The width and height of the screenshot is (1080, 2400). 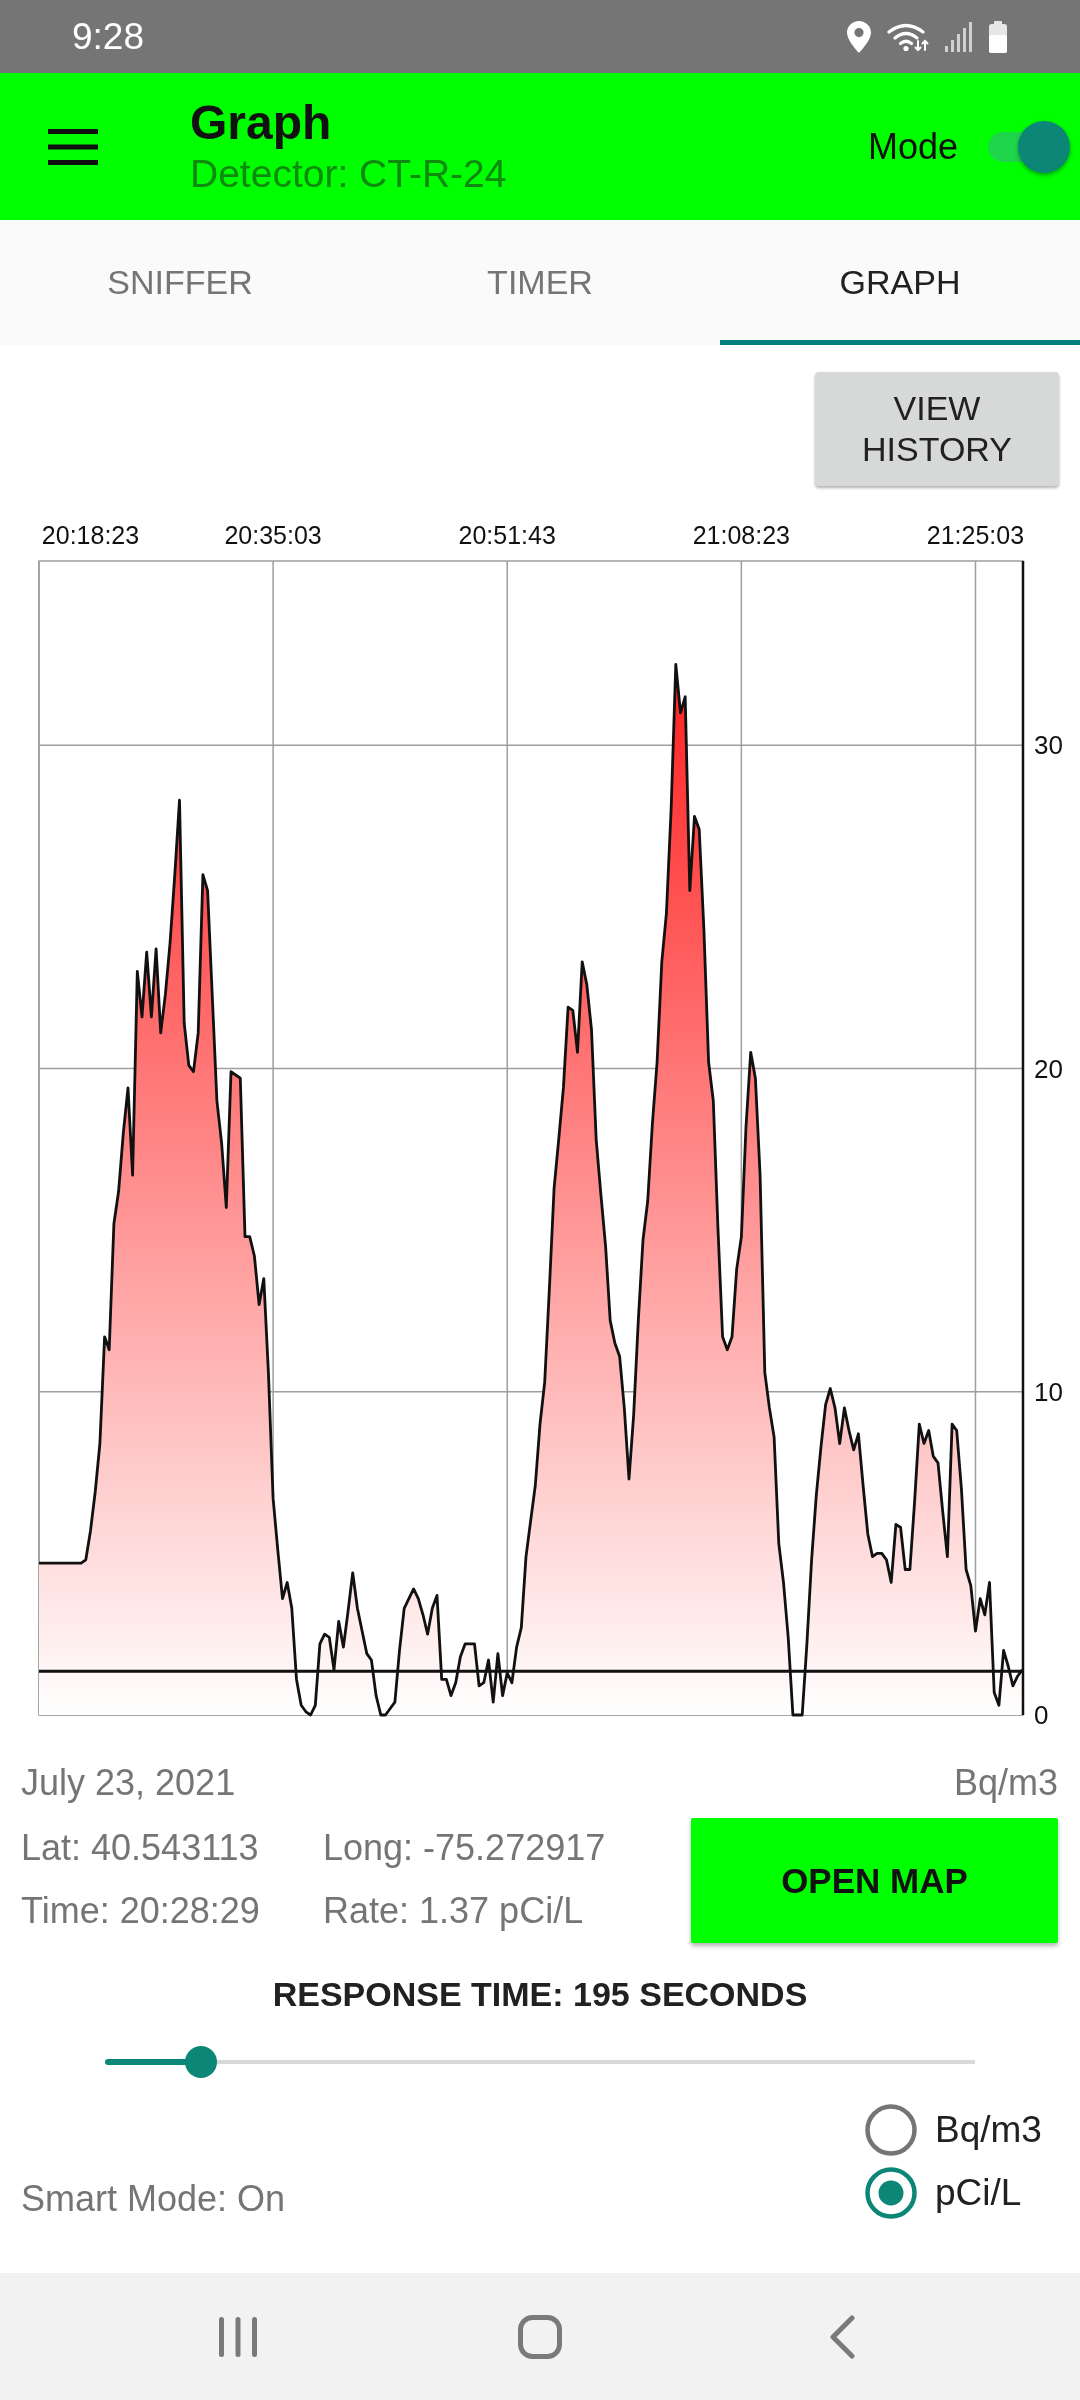 What do you see at coordinates (73, 146) in the screenshot?
I see `menu-icon` at bounding box center [73, 146].